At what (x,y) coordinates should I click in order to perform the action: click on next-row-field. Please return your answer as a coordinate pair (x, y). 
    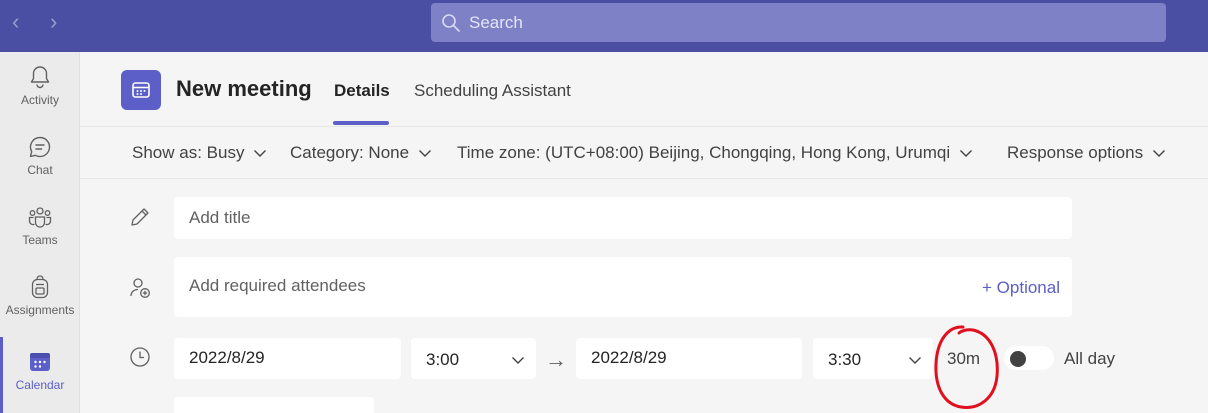
    Looking at the image, I should click on (274, 405).